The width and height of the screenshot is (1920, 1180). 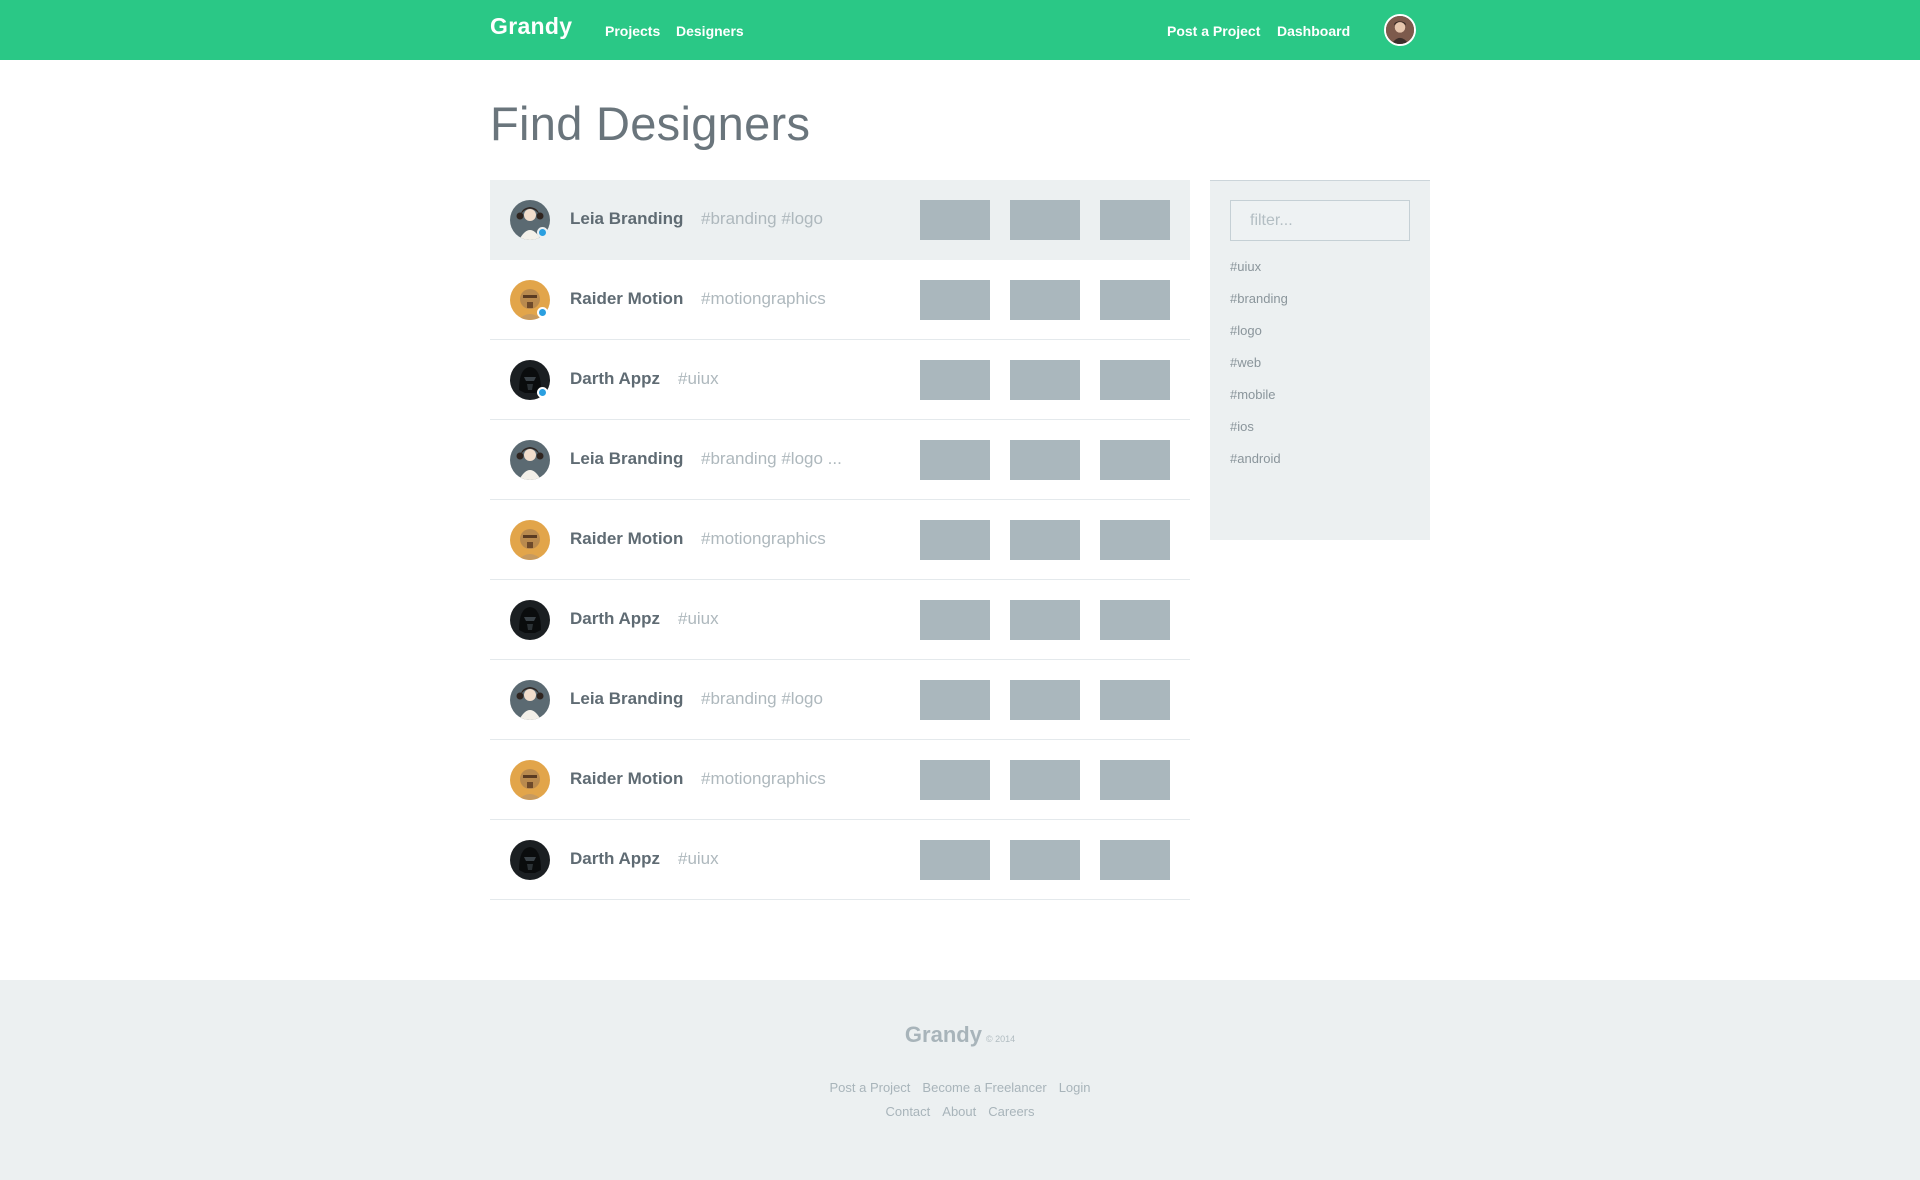 I want to click on footer-links-secondary: Contact About Careers, so click(x=960, y=1111).